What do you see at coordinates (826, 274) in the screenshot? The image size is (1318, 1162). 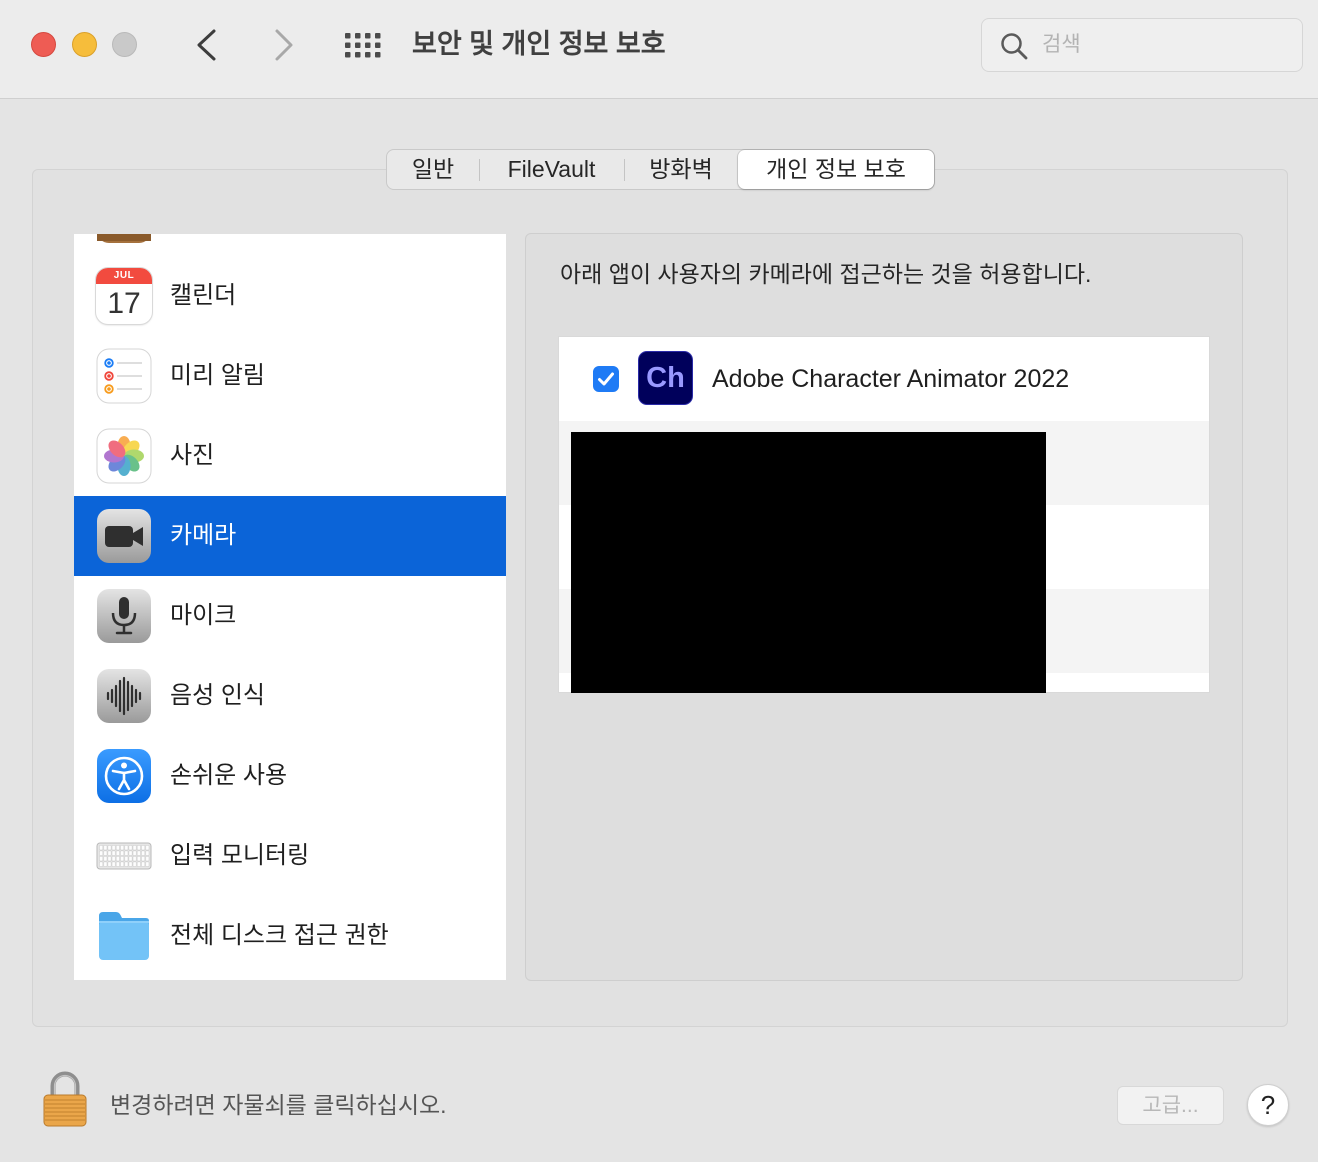 I see `detail-description: 아래 앱이 사용자의 카메라에 접근하는 것을 허용합니다.` at bounding box center [826, 274].